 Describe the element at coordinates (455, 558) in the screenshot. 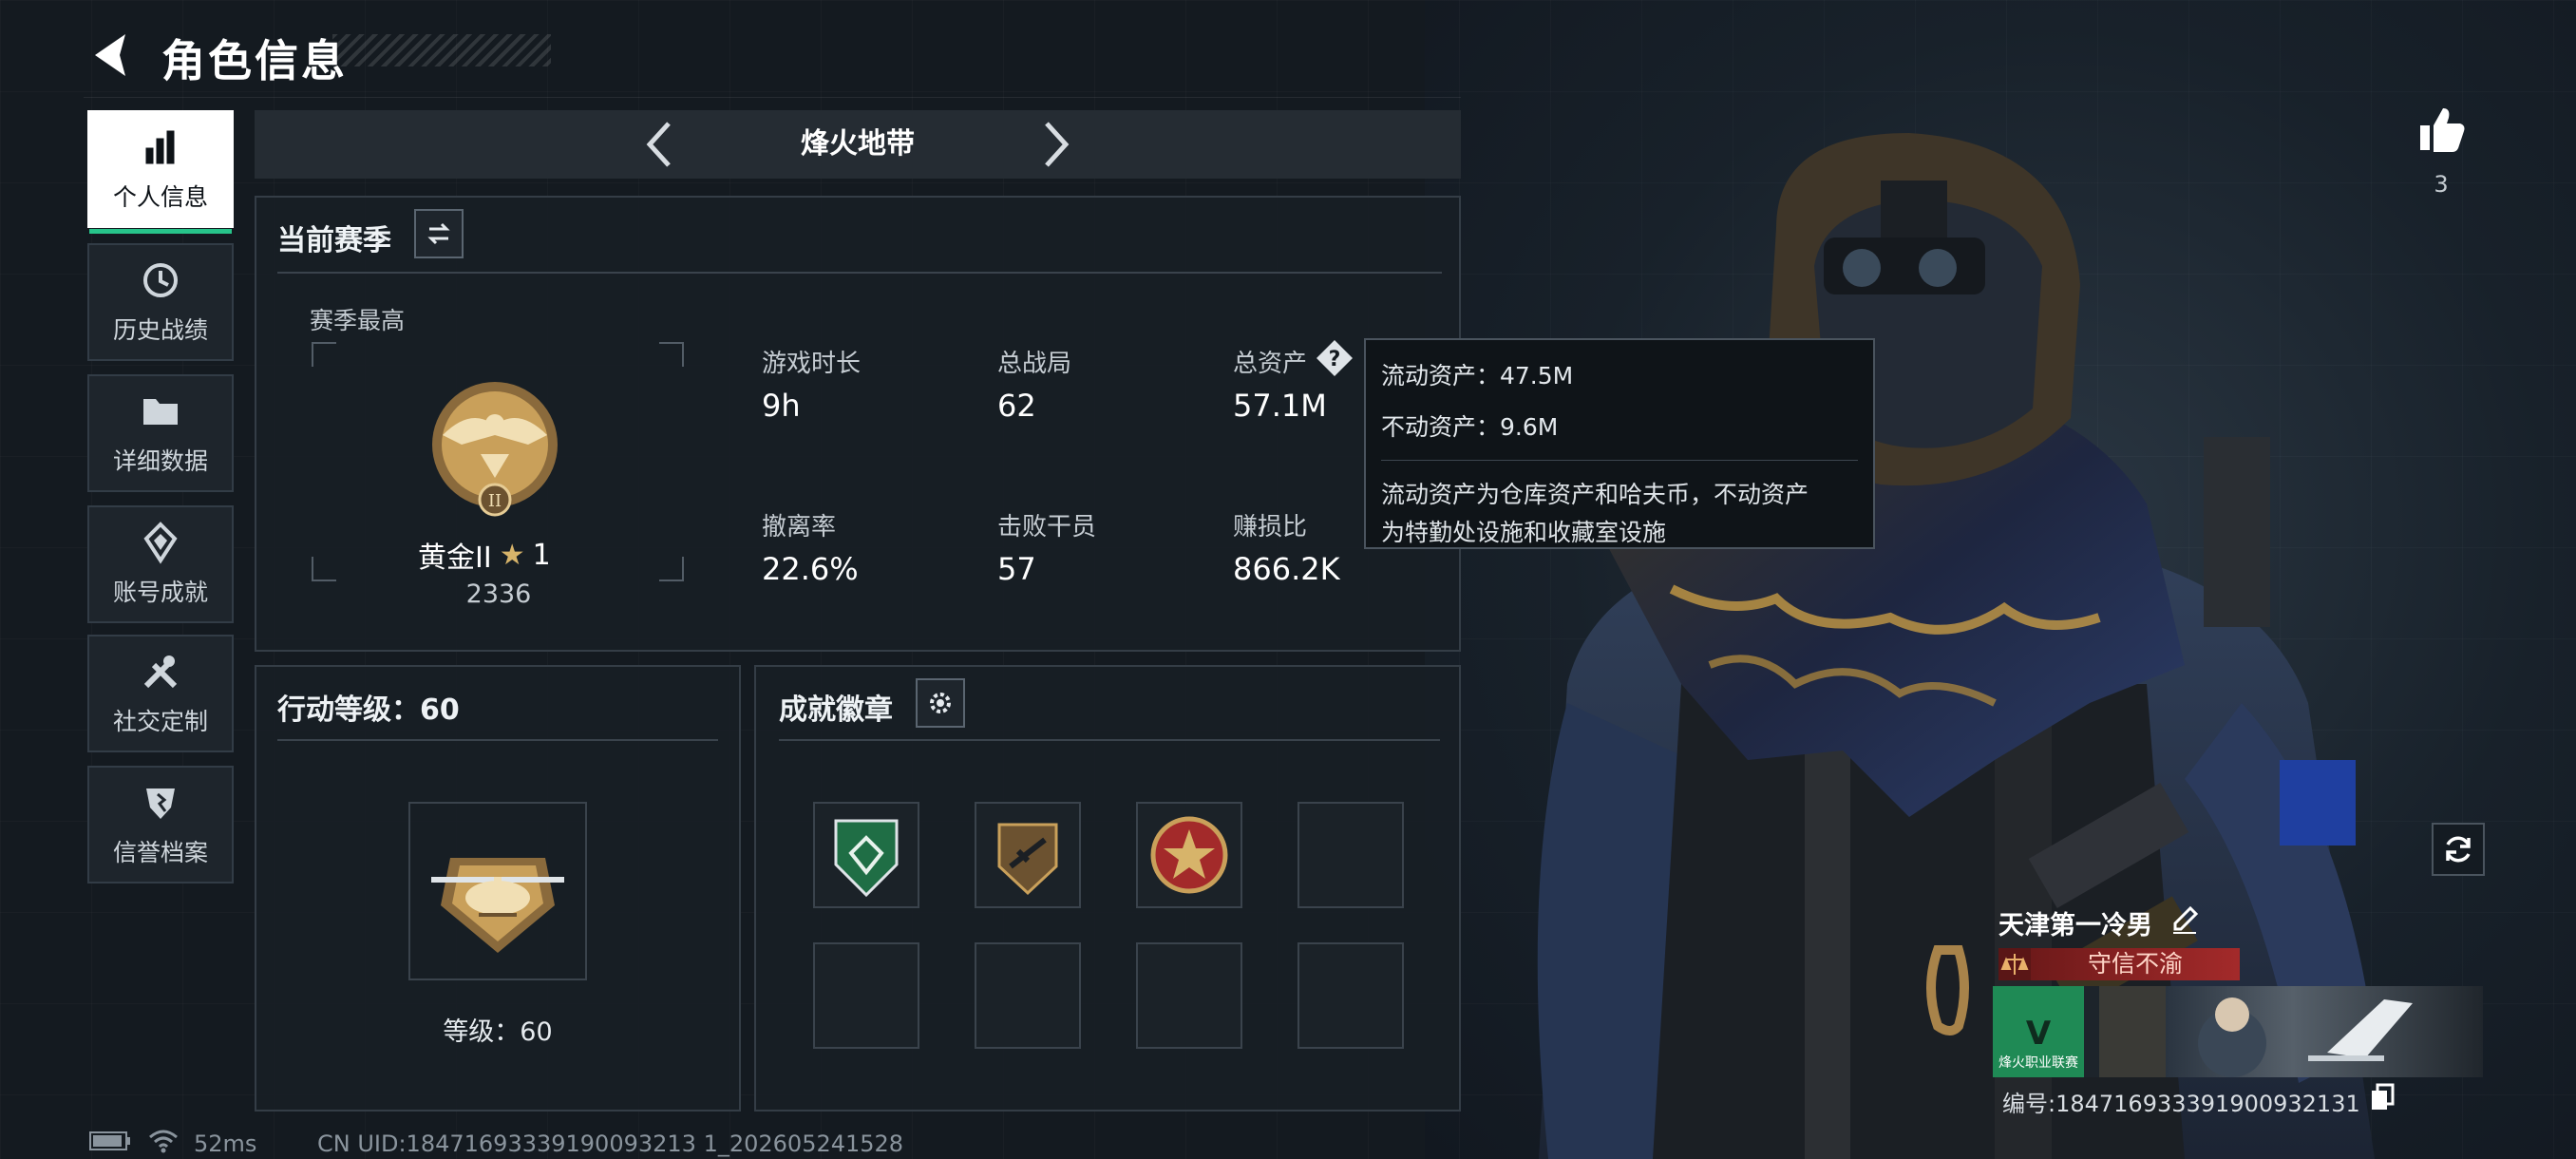

I see `rank-name: 黄金II` at that location.